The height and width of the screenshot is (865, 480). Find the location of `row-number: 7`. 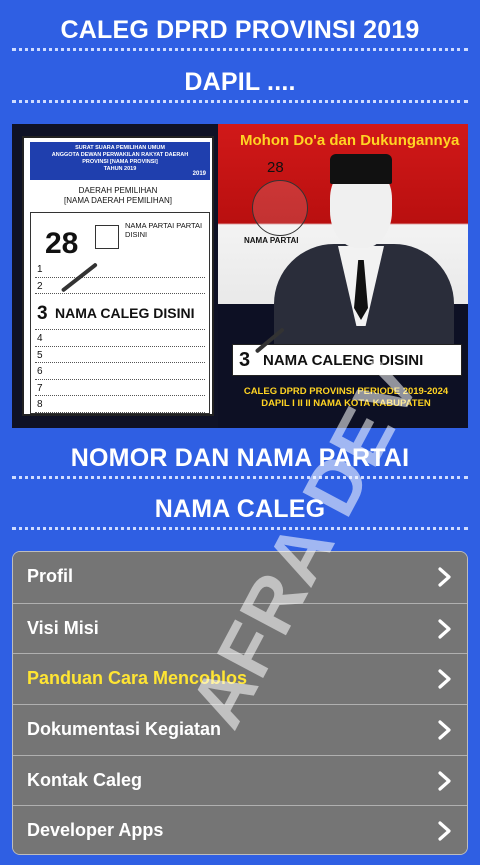

row-number: 7 is located at coordinates (40, 388).